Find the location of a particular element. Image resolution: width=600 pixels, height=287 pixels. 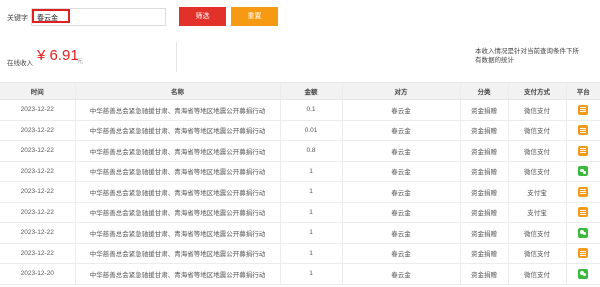

income-label: 在线收入 is located at coordinates (20, 63).